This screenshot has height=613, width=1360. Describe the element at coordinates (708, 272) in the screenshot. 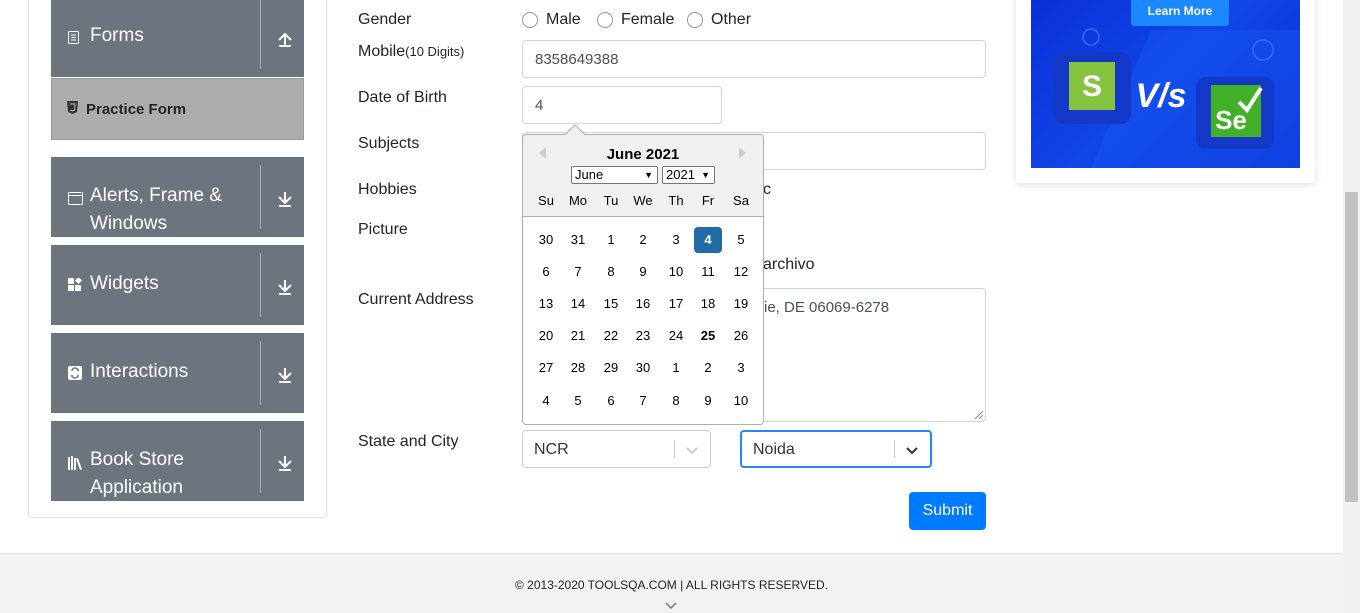

I see `calendar-day: 11` at that location.